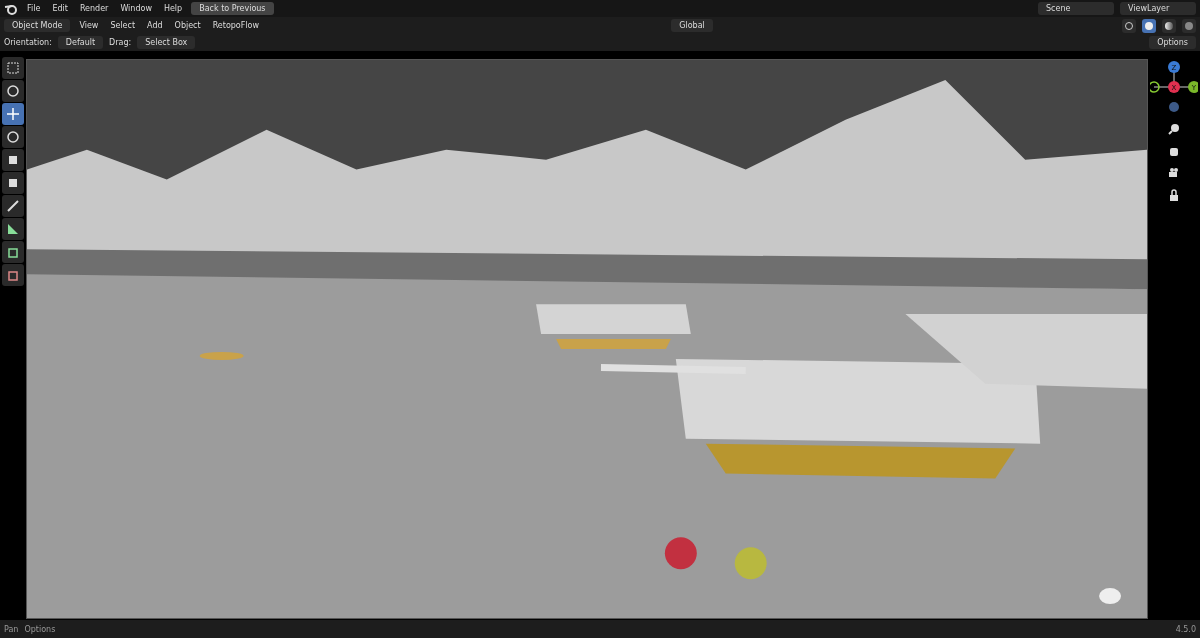  I want to click on menu-item: File, so click(34, 8).